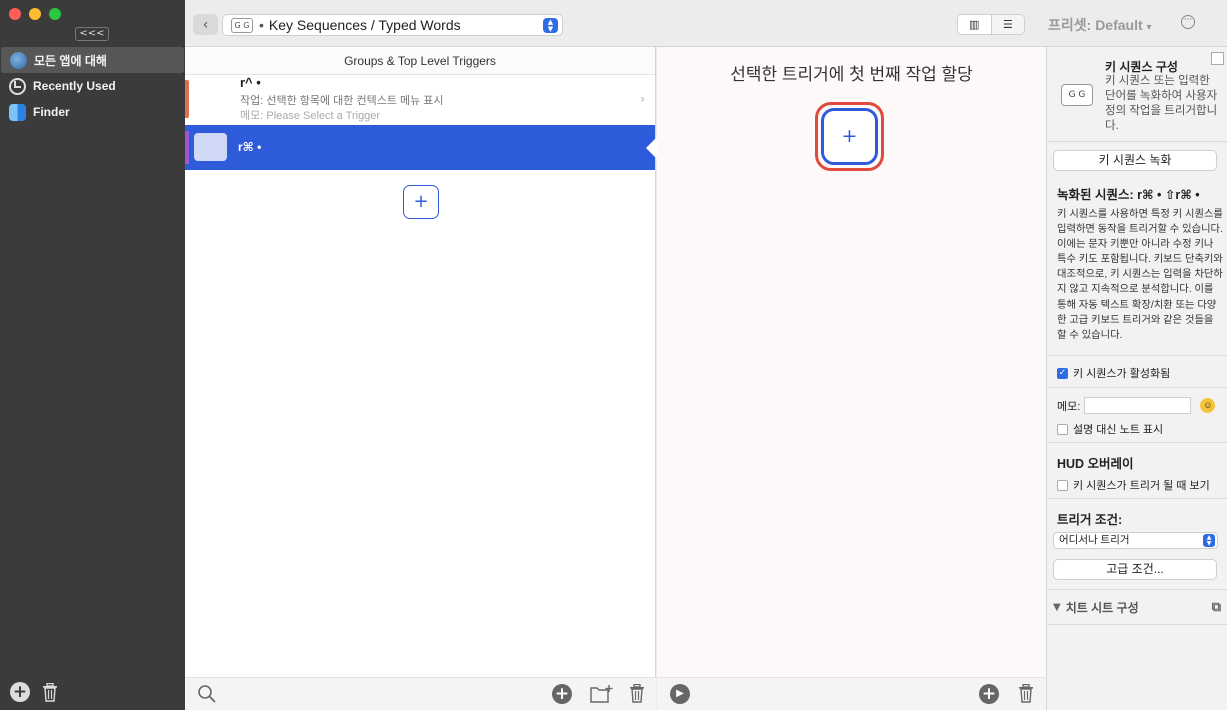 The image size is (1227, 710). I want to click on finder-icon, so click(17, 112).